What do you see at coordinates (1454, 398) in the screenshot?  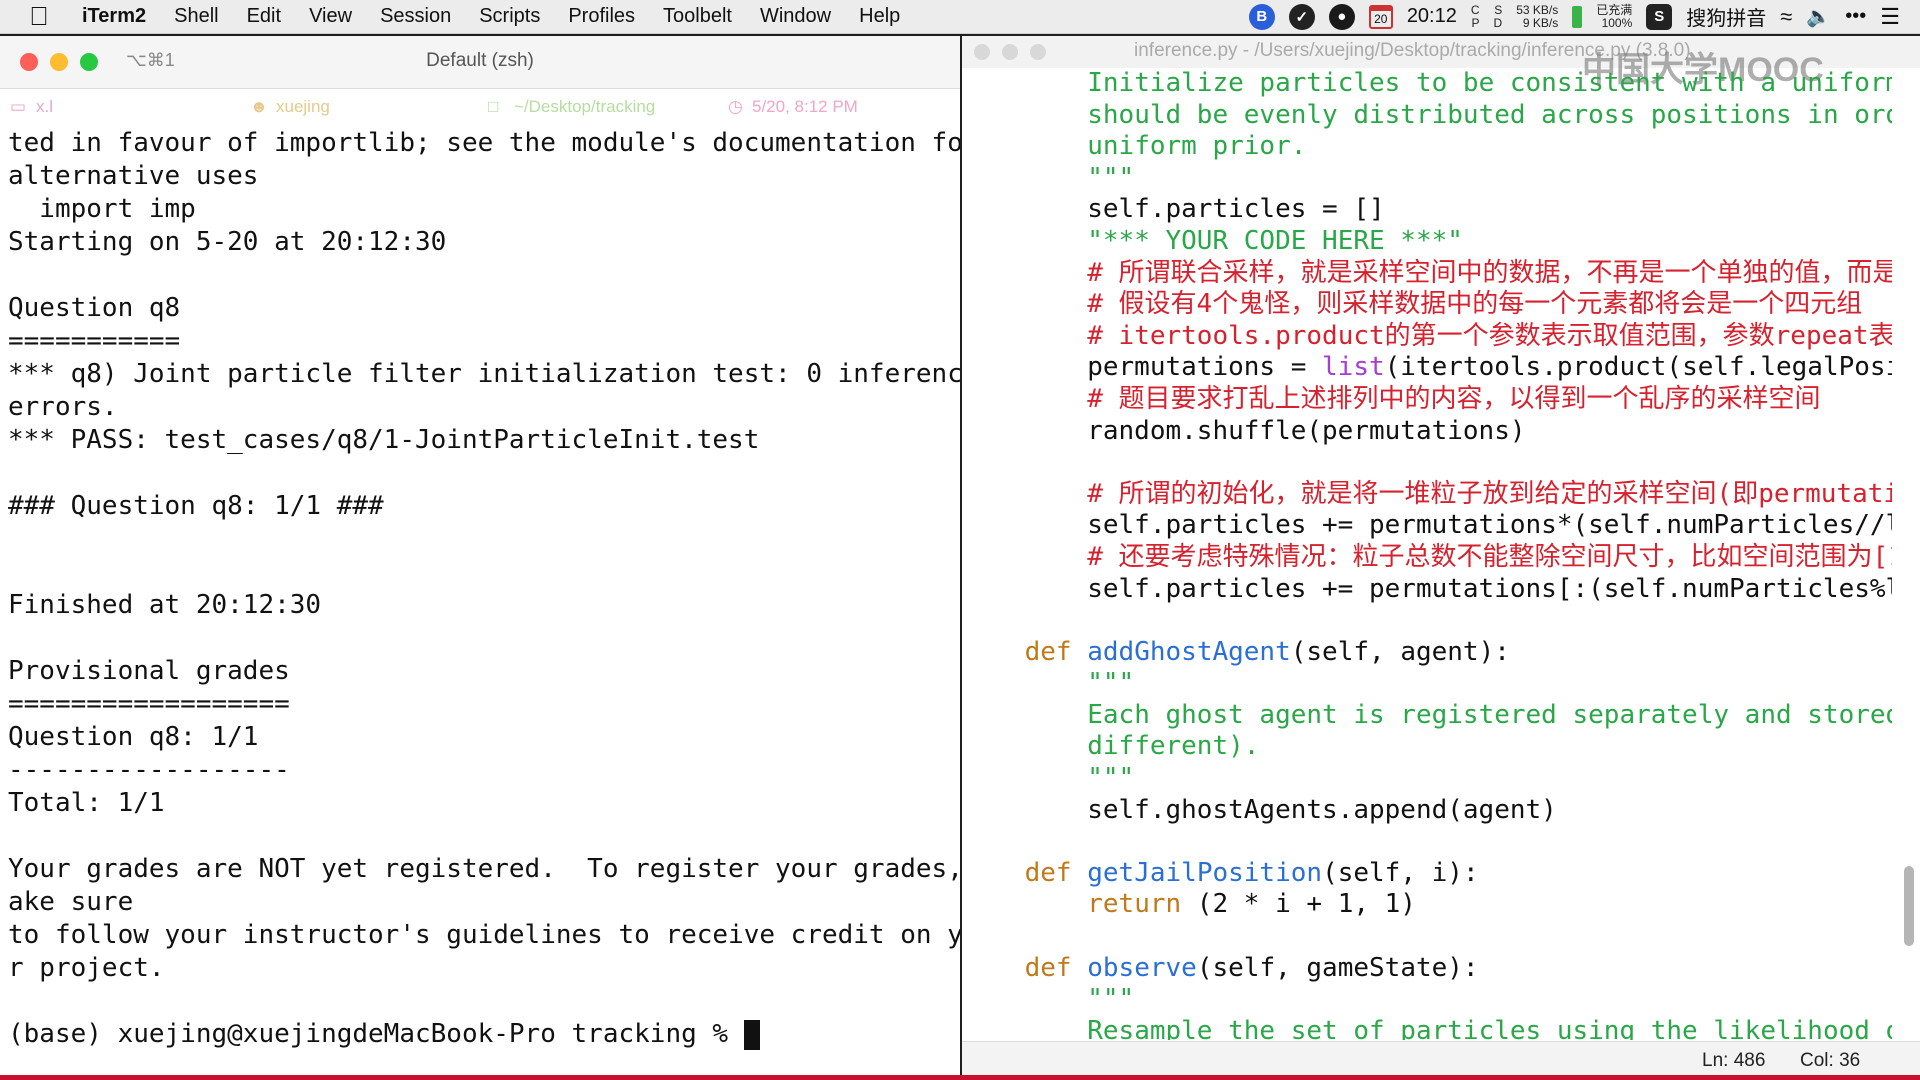 I see `code-token: # 题目要求打乱上述排列中的内容，以得到一个乱序的采样空间` at bounding box center [1454, 398].